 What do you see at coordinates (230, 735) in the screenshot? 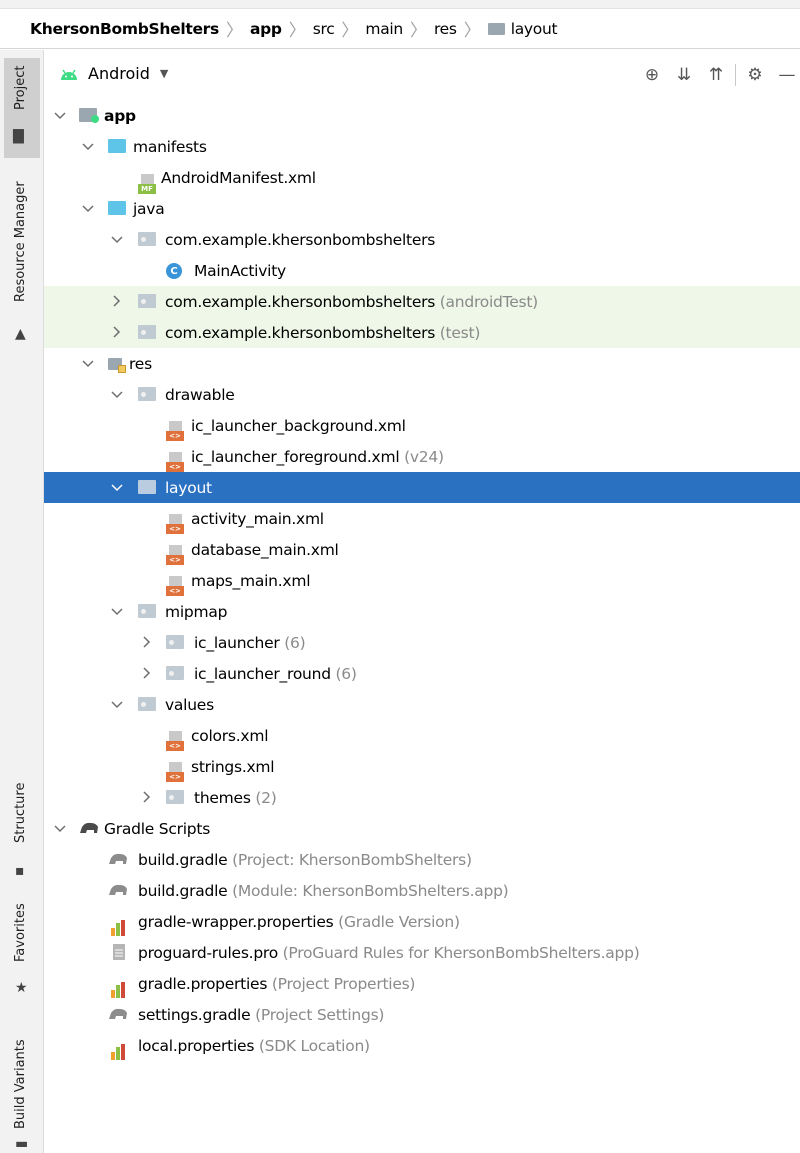
I see `tree-label: colors.xml` at bounding box center [230, 735].